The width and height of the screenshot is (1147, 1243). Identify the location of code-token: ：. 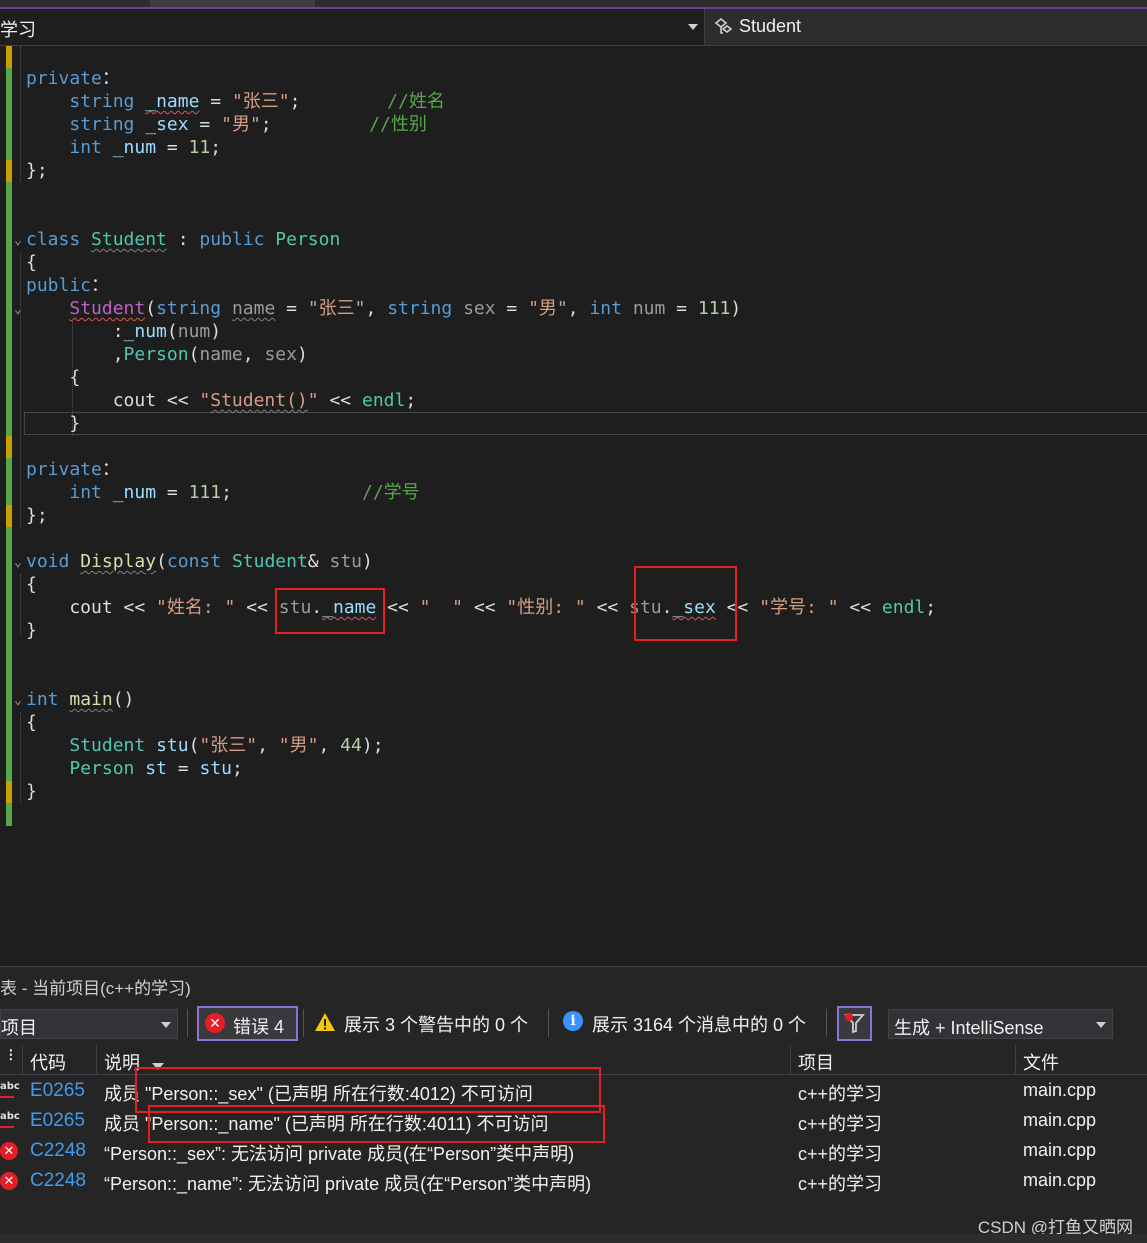
(110, 78).